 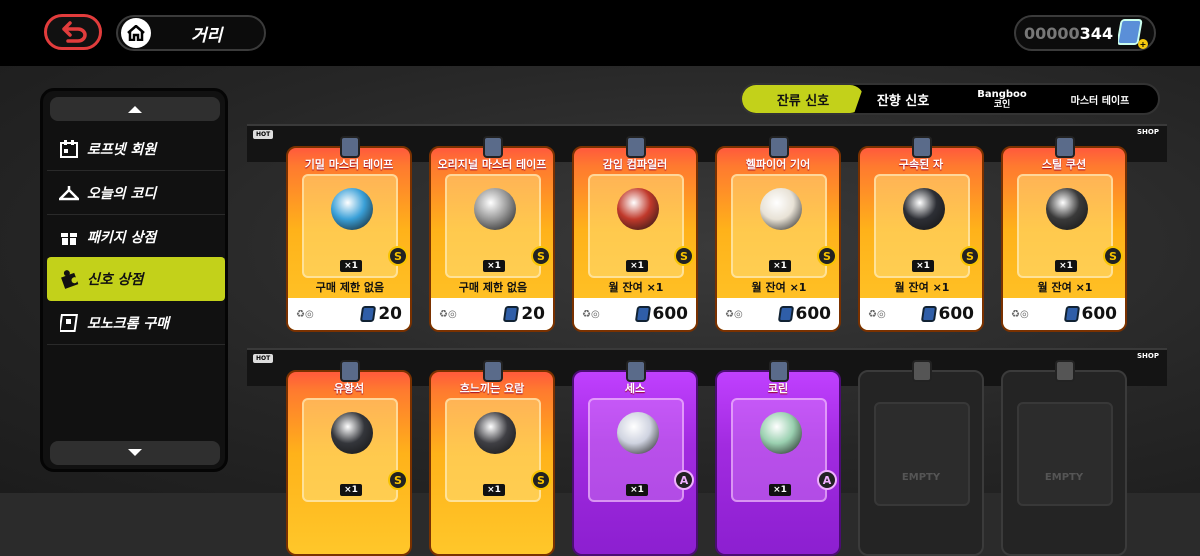 I want to click on shop-item-card: 구속된 자 S ×1 월 잔여 ×1 ♻◎ 600, so click(x=921, y=234).